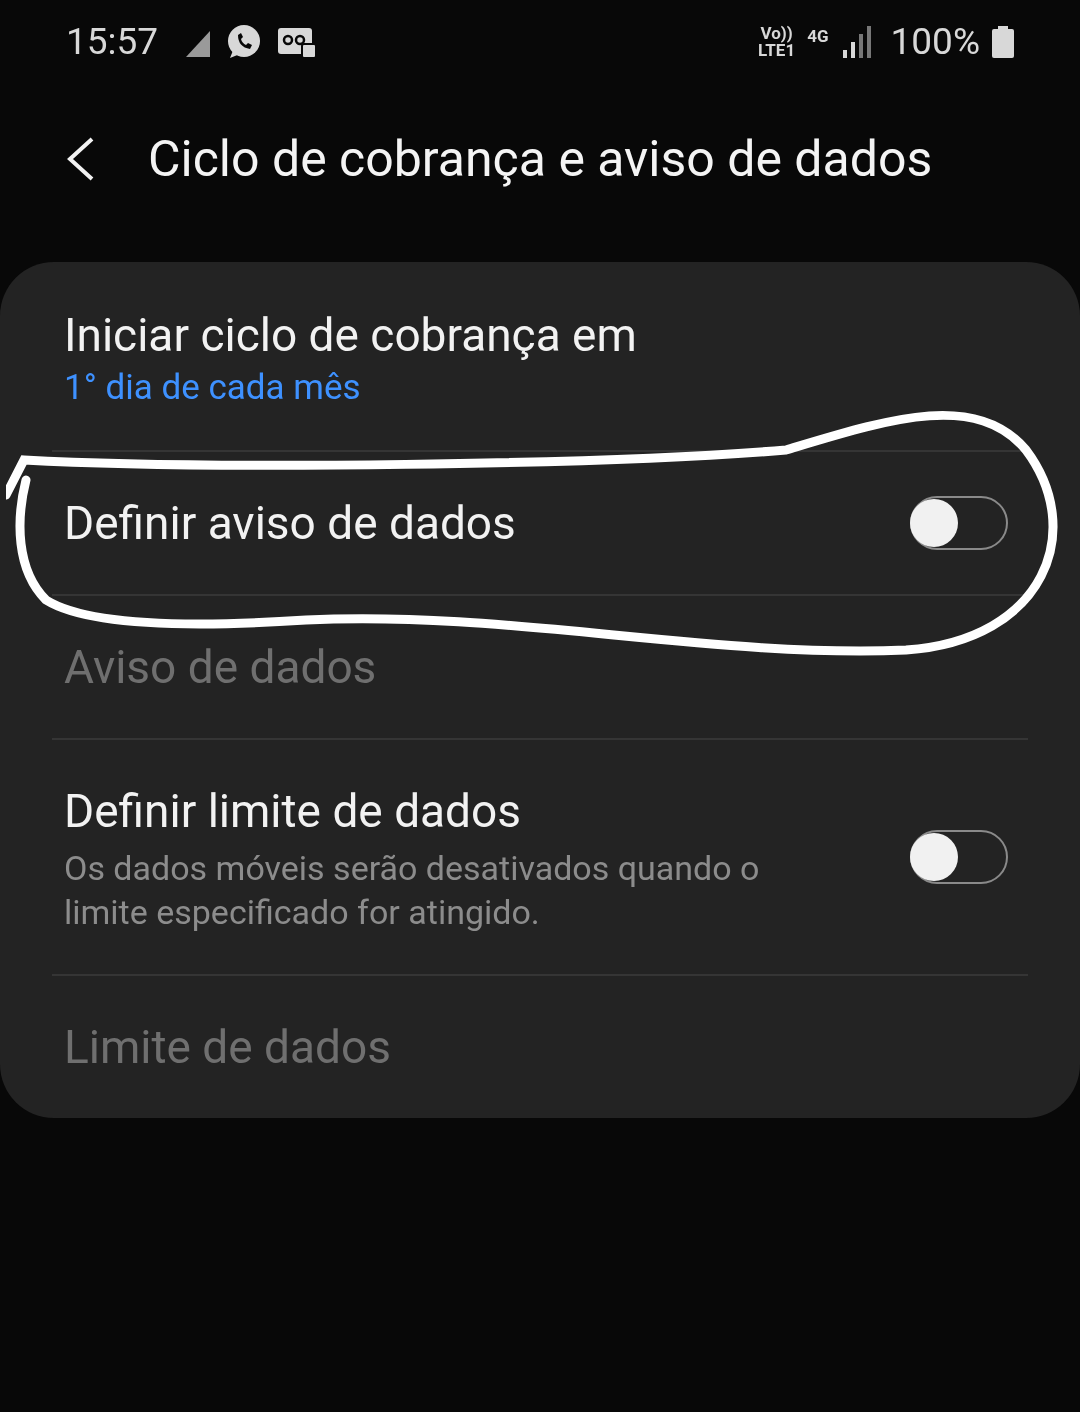 This screenshot has height=1412, width=1080. What do you see at coordinates (479, 811) in the screenshot?
I see `setting-title: Definir limite de dados` at bounding box center [479, 811].